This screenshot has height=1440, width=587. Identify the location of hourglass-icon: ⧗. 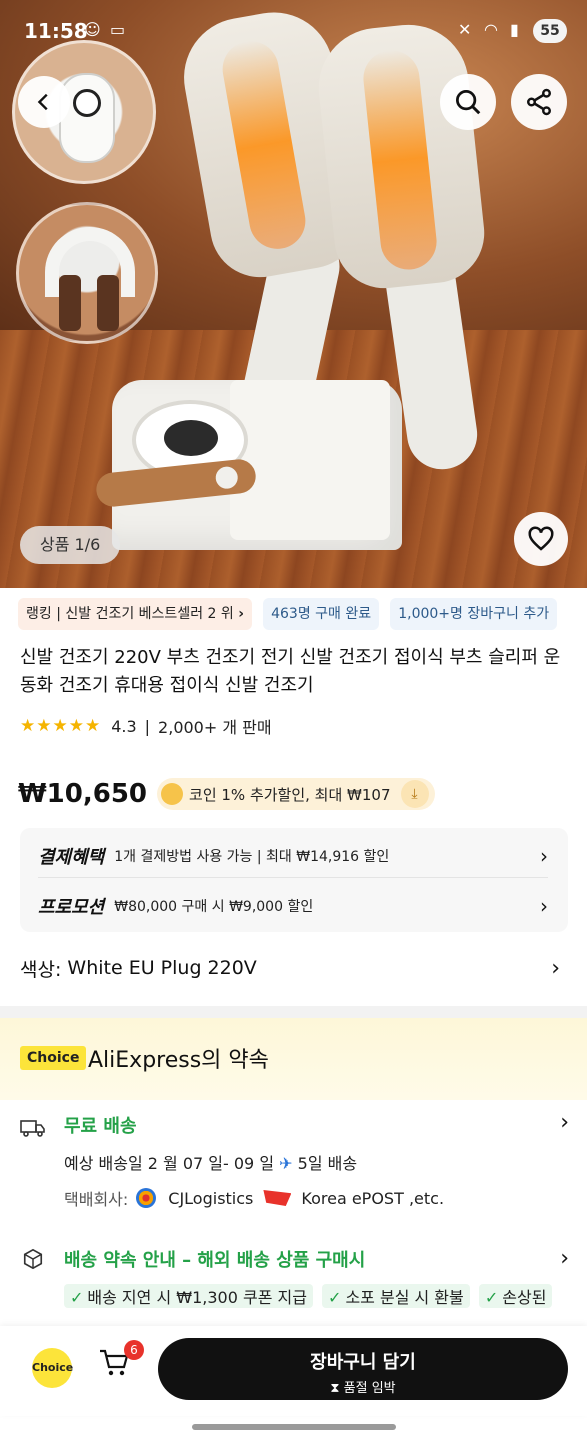
(335, 1388).